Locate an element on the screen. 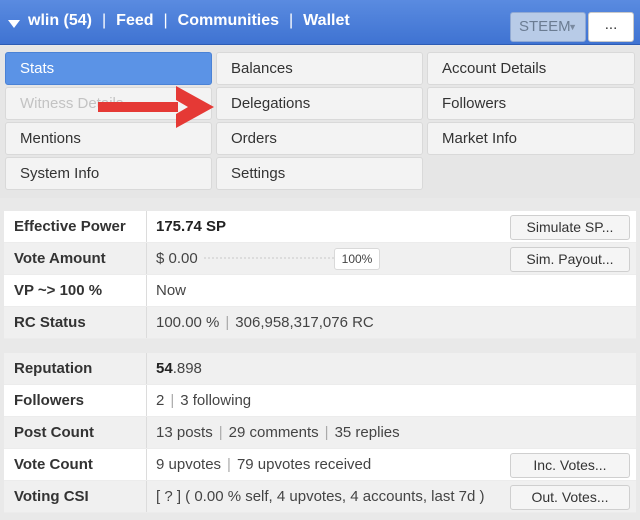  row-label: Reputation is located at coordinates (53, 368).